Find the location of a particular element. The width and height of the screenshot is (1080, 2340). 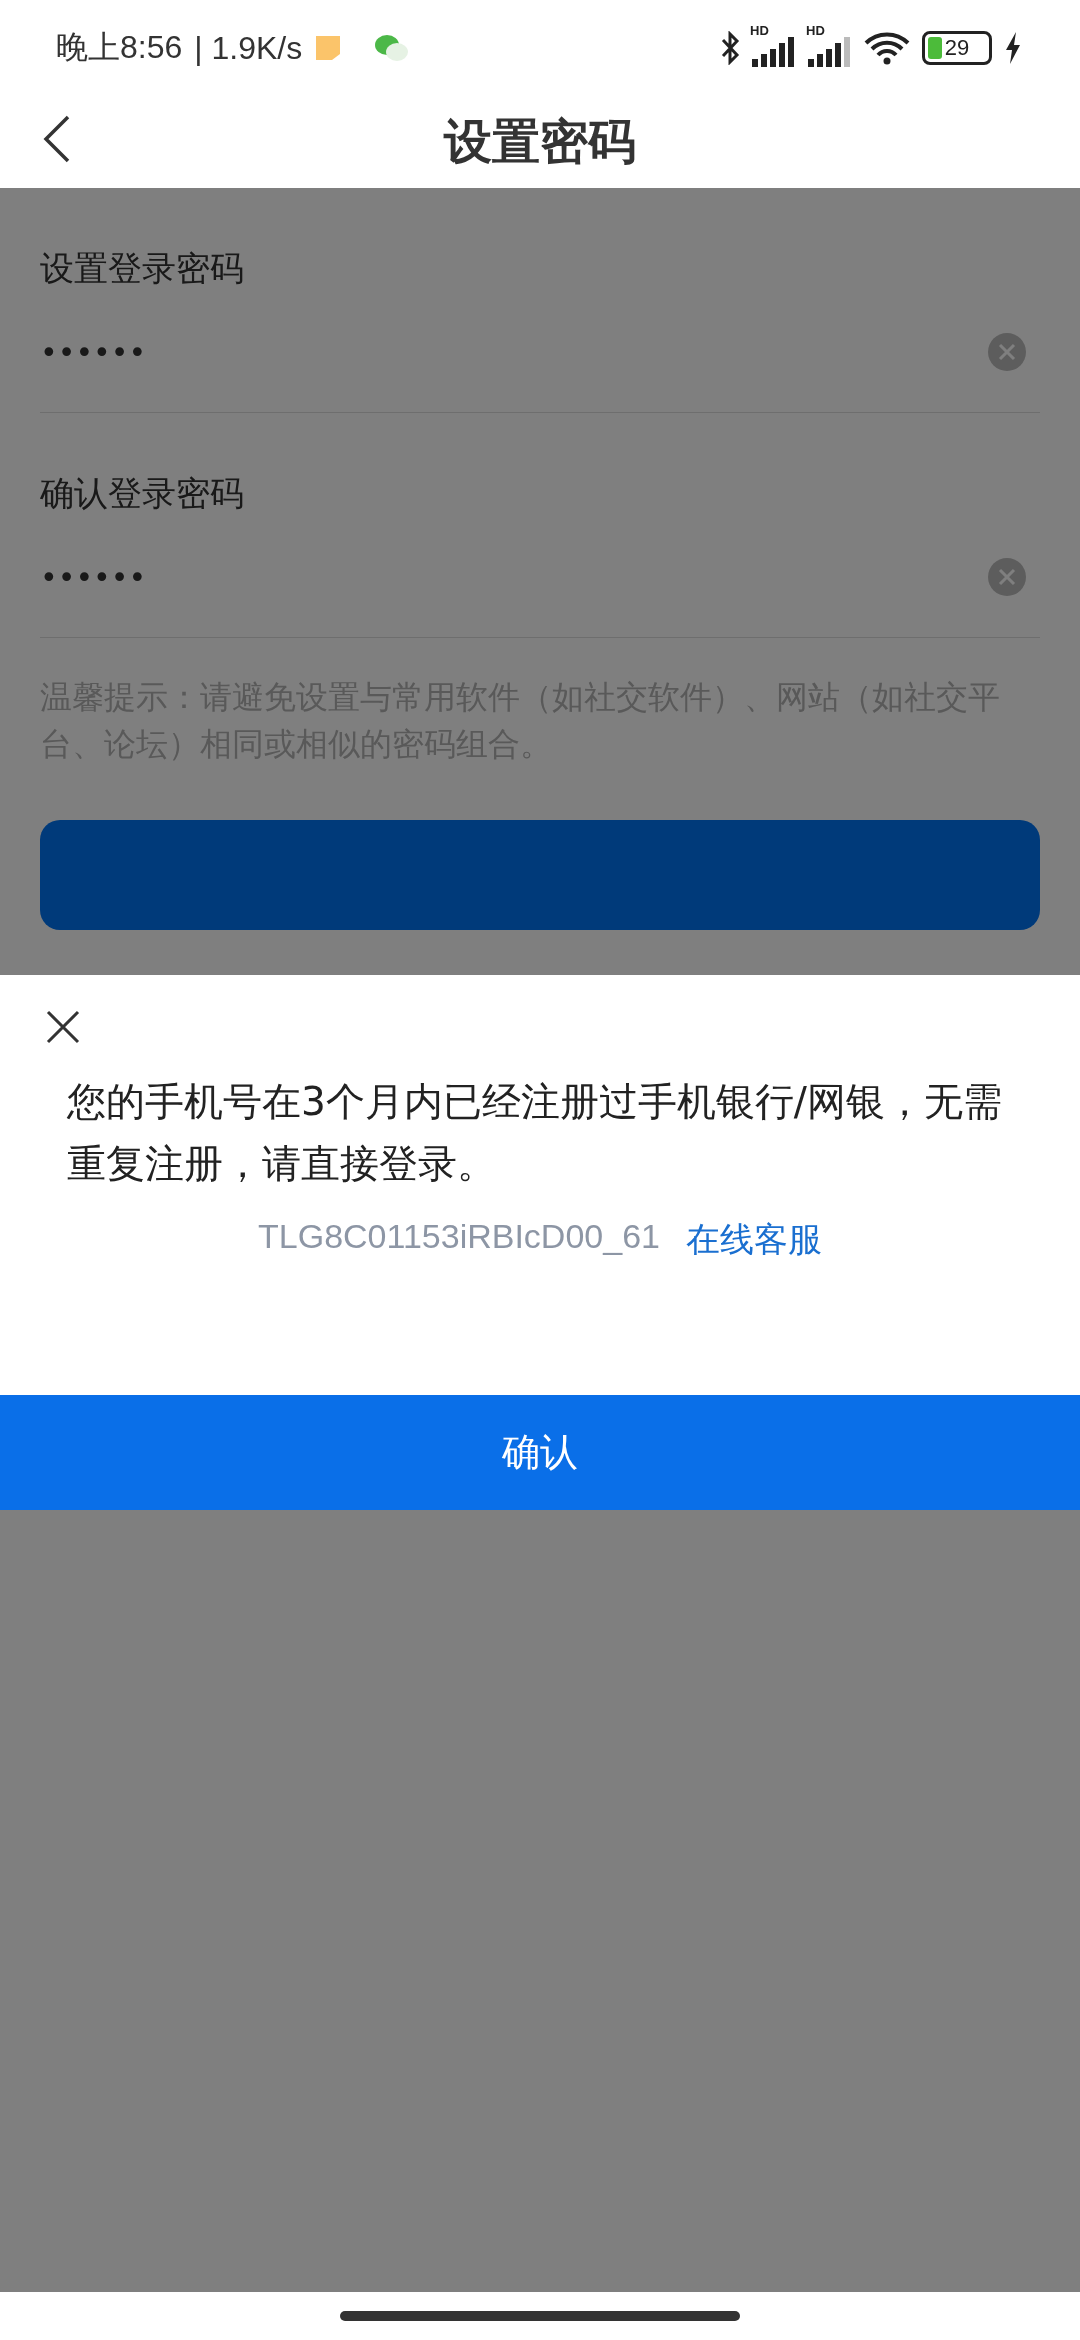

bluetooth-icon is located at coordinates (730, 48).